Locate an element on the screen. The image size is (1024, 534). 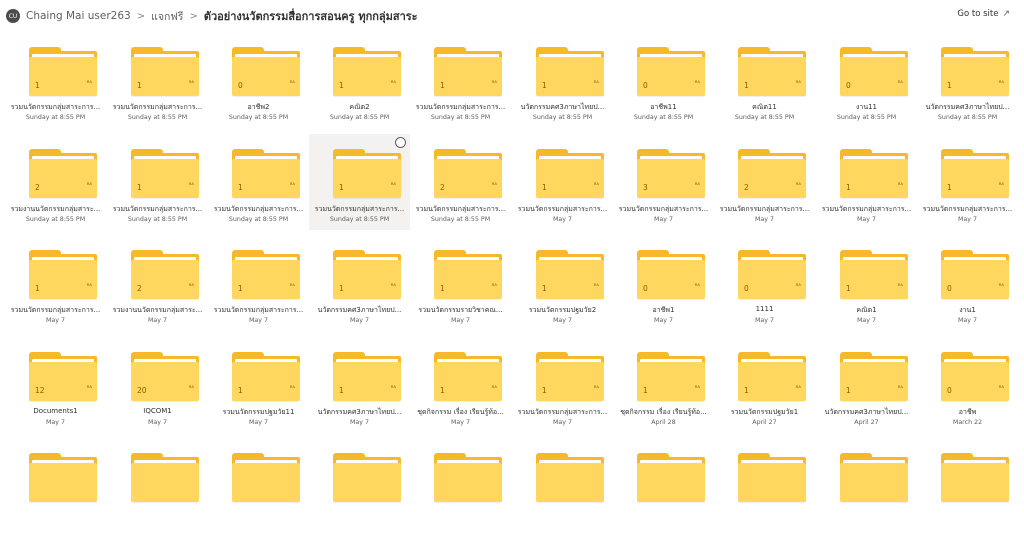
breadcrumb-library: แจกฟรี is located at coordinates (167, 16).